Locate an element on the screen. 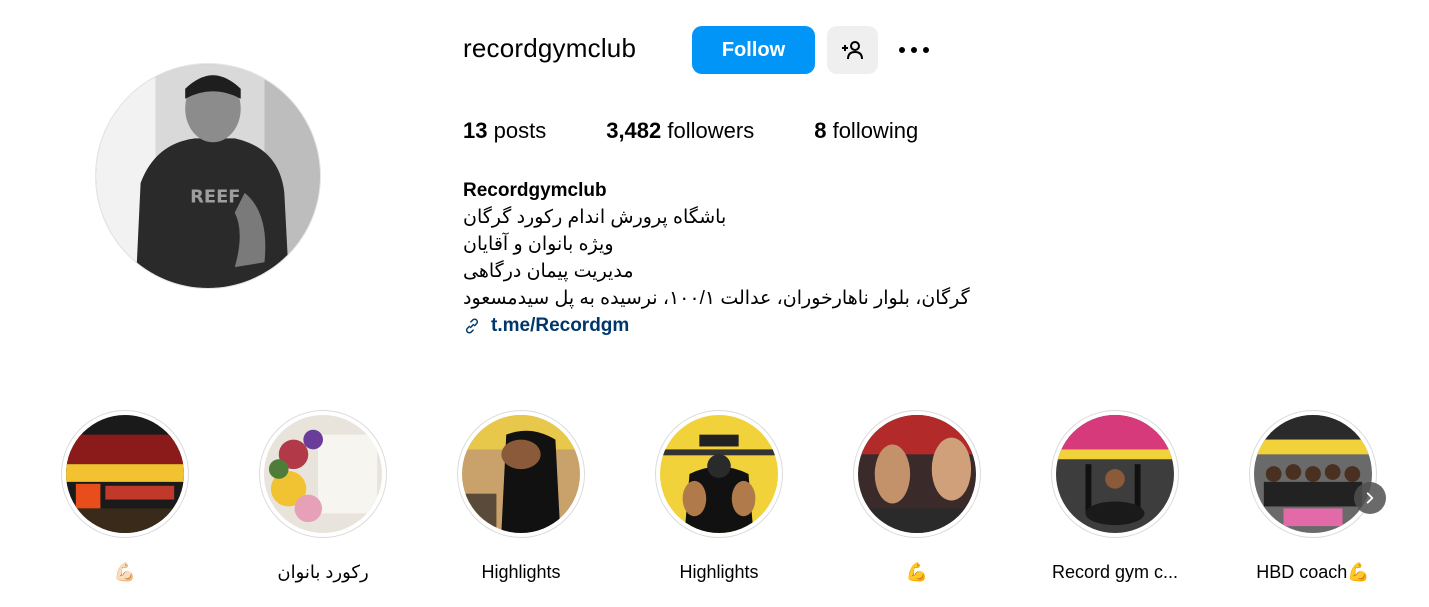 This screenshot has width=1429, height=607. following-stat: 8 following is located at coordinates (866, 131).